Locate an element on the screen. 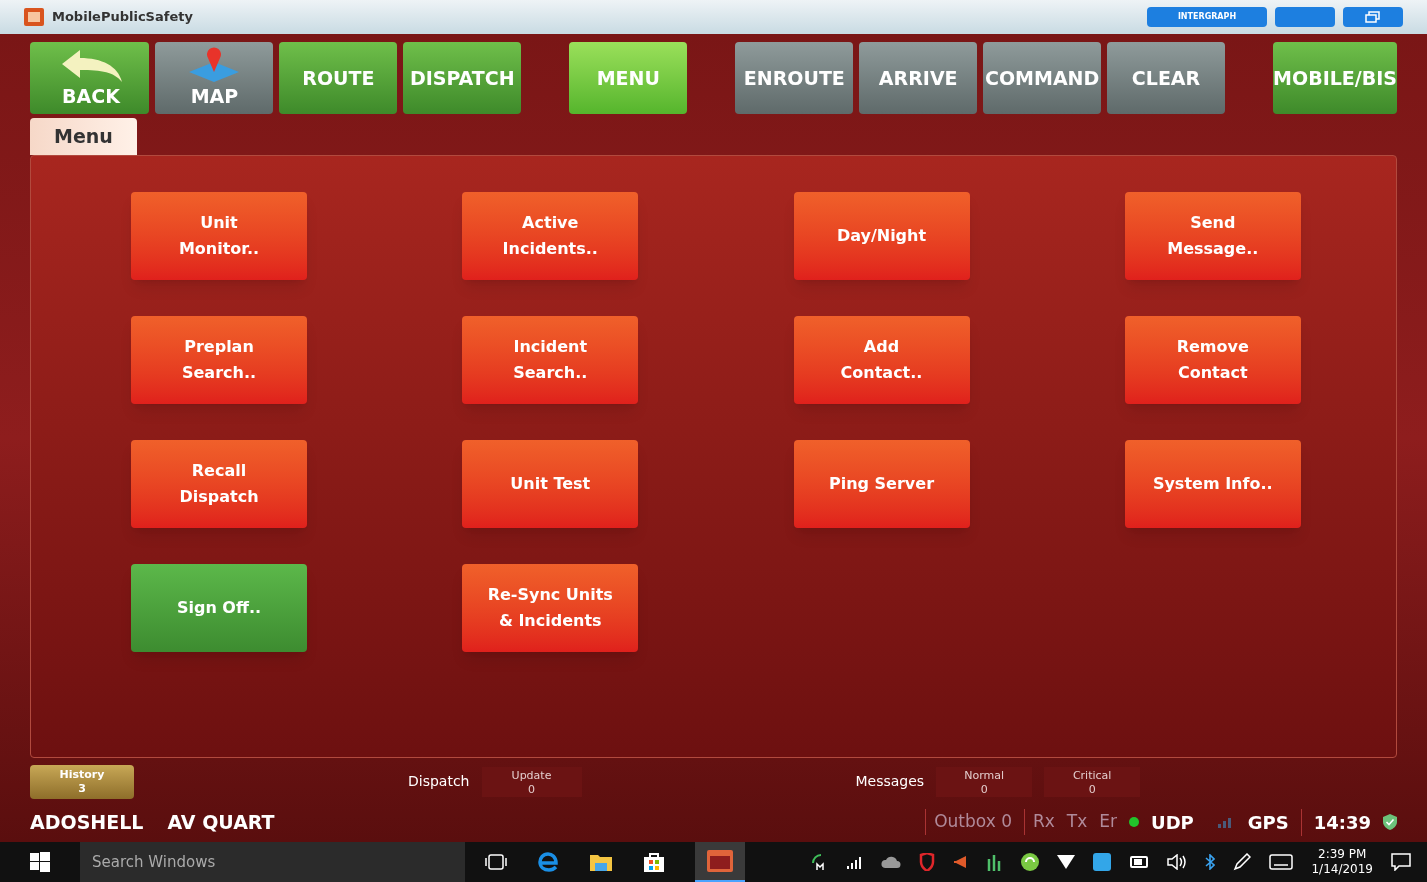  map-pin-icon is located at coordinates (214, 63).